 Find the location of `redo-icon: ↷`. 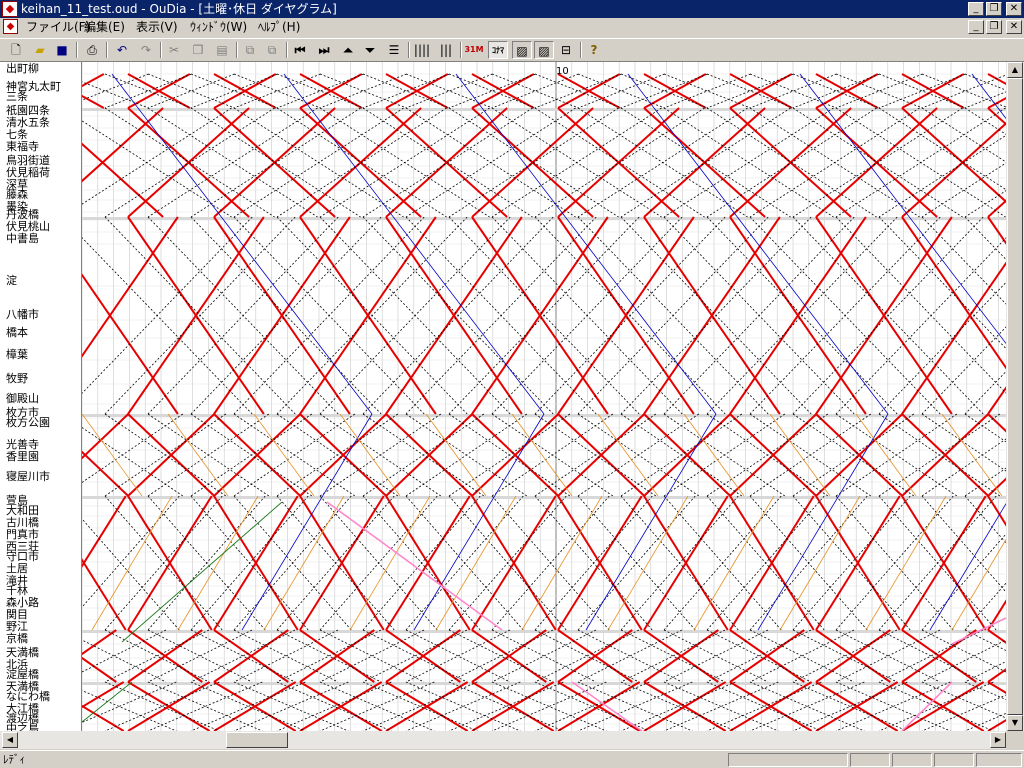

redo-icon: ↷ is located at coordinates (146, 50).